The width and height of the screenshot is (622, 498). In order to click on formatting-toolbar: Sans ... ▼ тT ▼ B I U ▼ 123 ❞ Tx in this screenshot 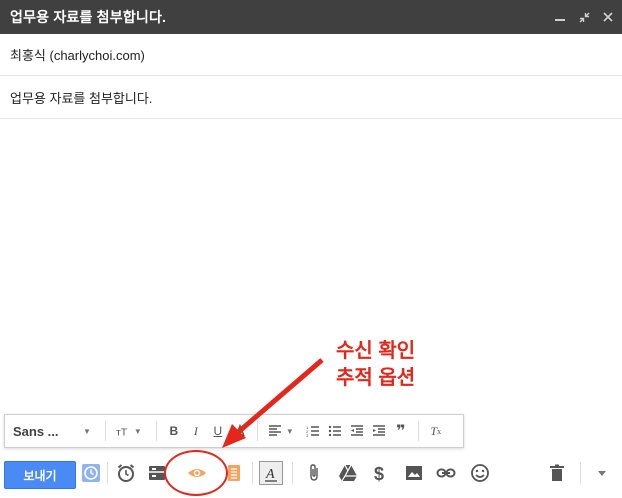, I will do `click(234, 431)`.